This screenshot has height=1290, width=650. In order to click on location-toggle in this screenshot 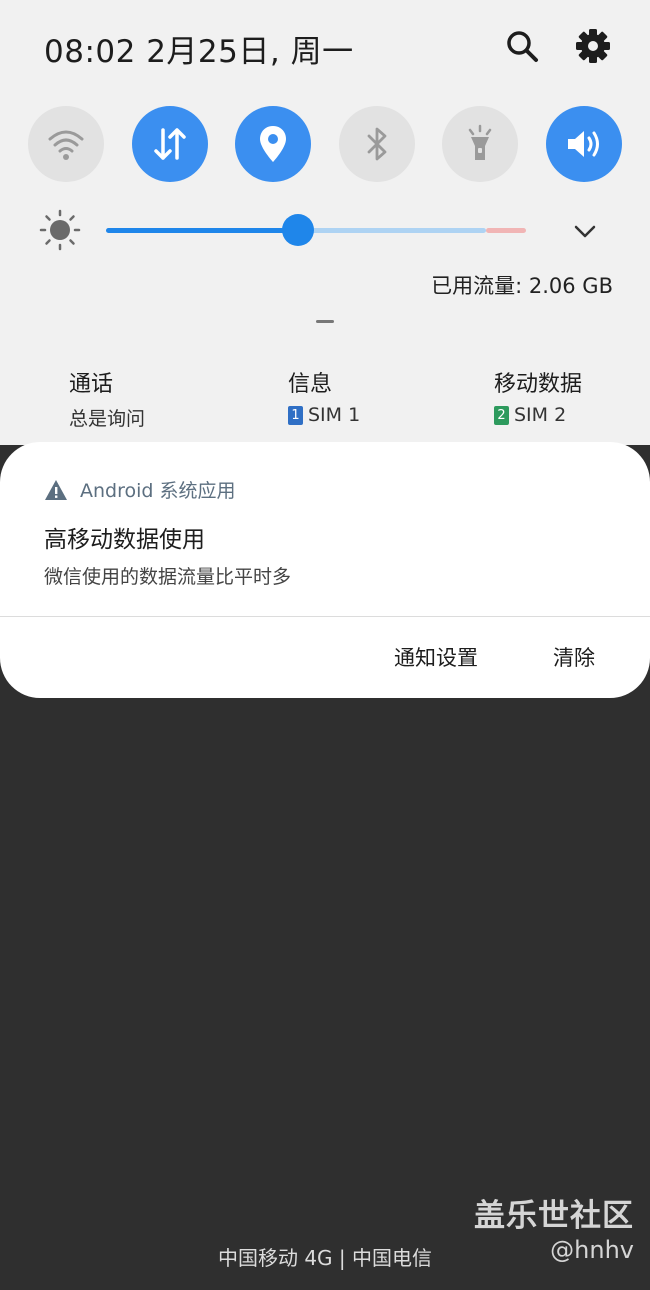, I will do `click(273, 144)`.